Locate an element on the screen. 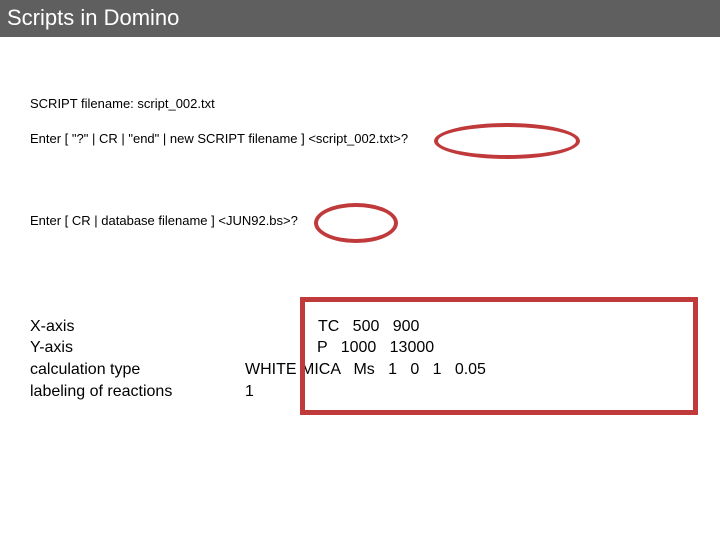  input-highlight-ellipse-database is located at coordinates (356, 223).